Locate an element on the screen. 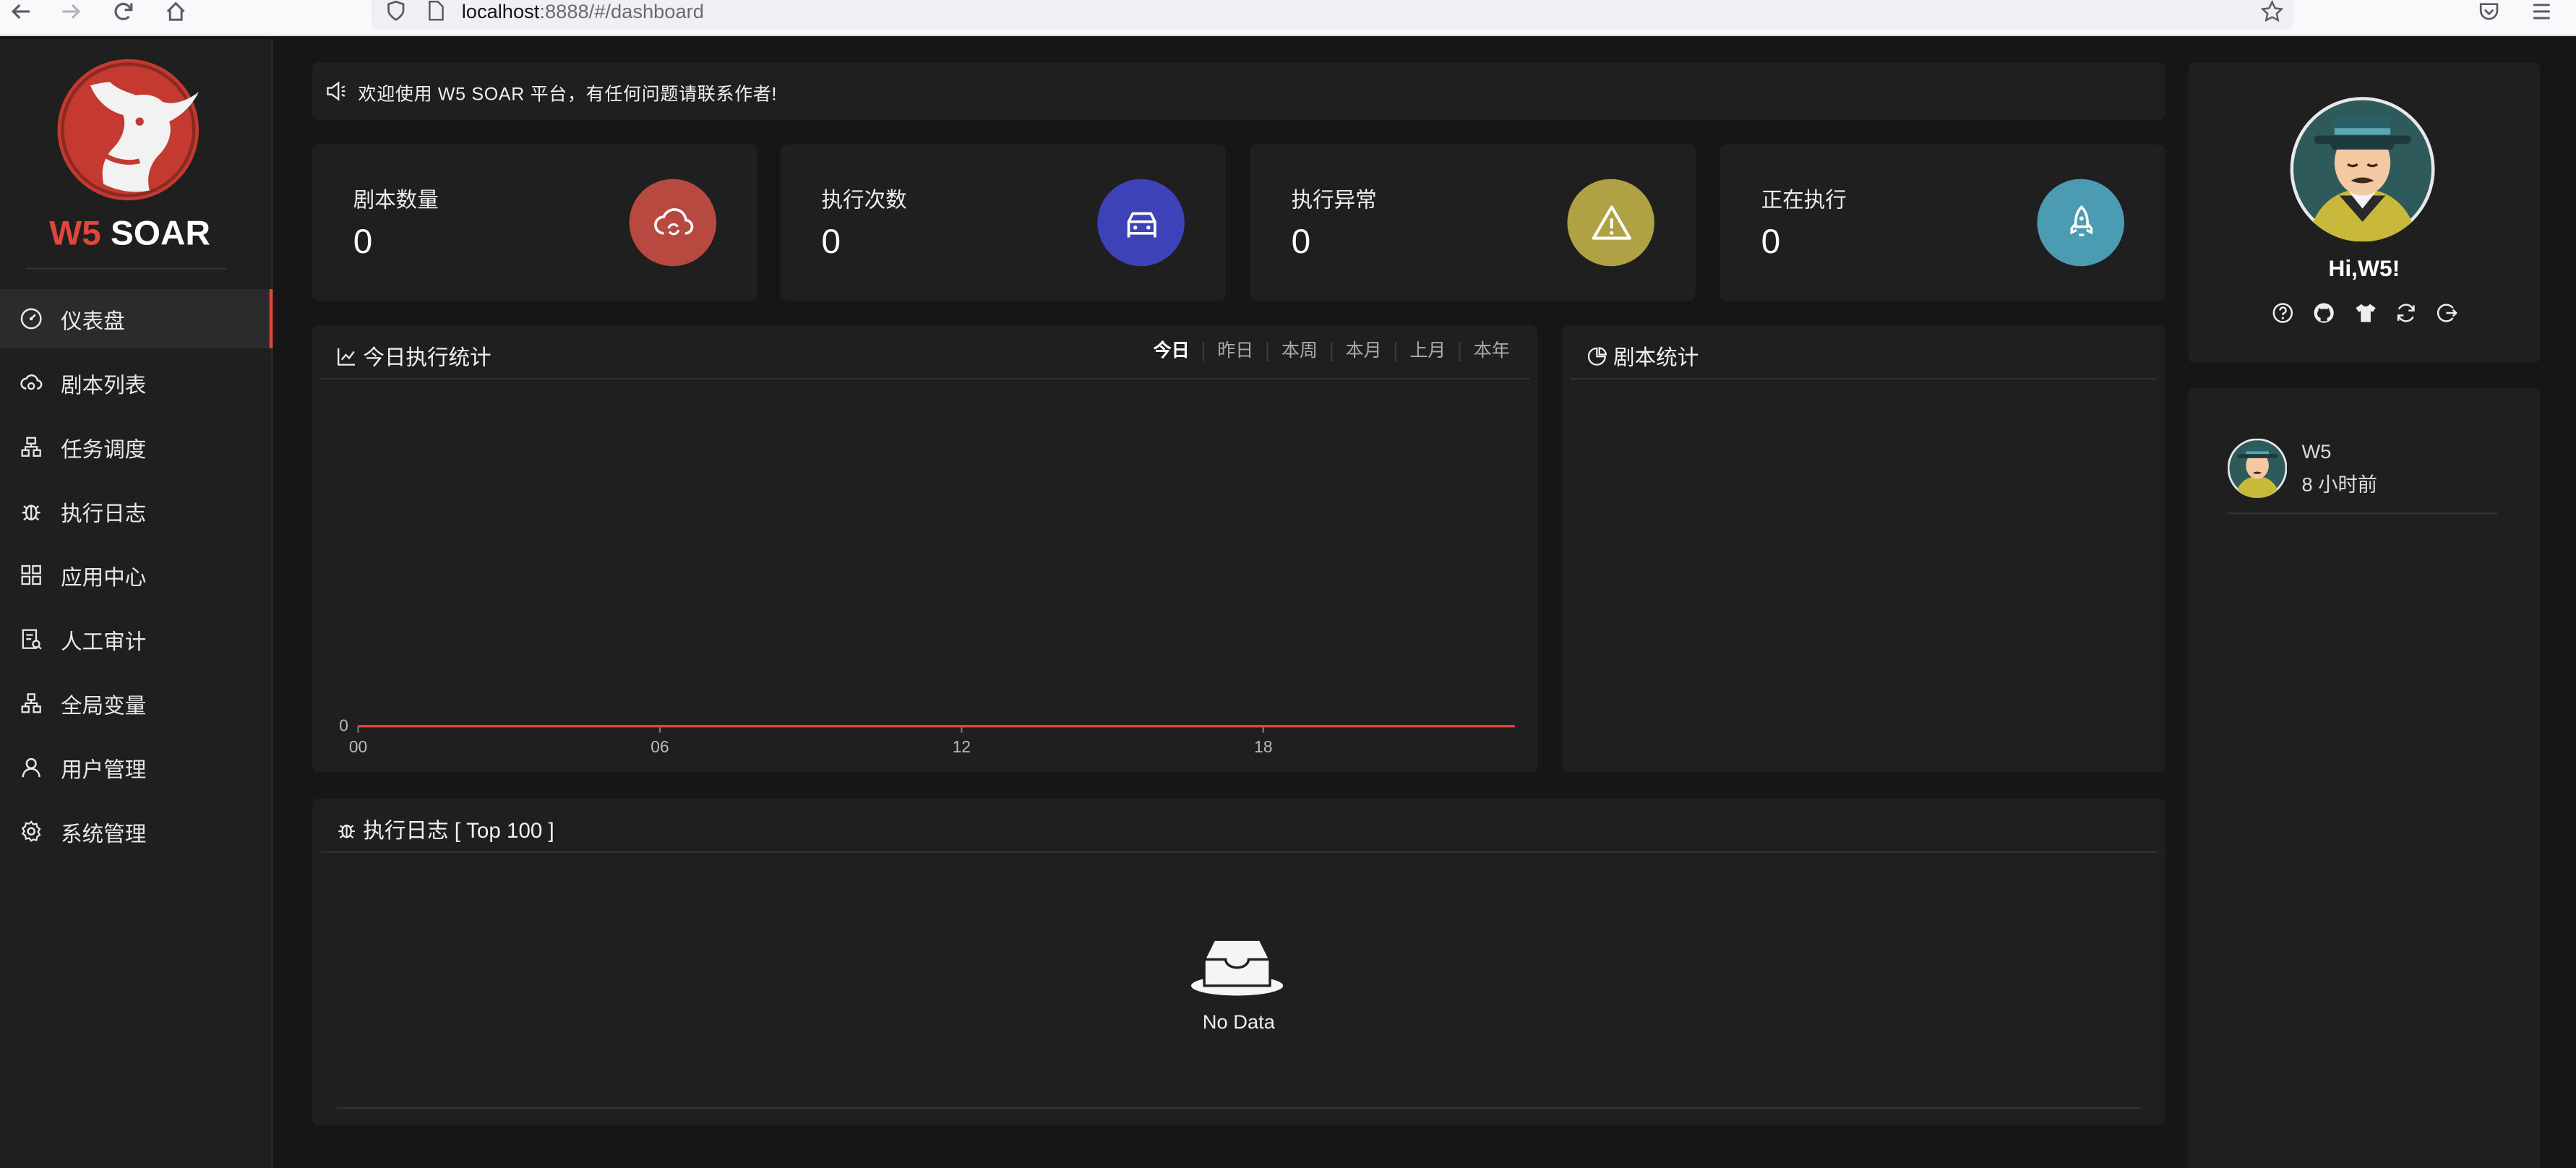 This screenshot has width=2576, height=1168. stat-label: 正在执行 is located at coordinates (1804, 199).